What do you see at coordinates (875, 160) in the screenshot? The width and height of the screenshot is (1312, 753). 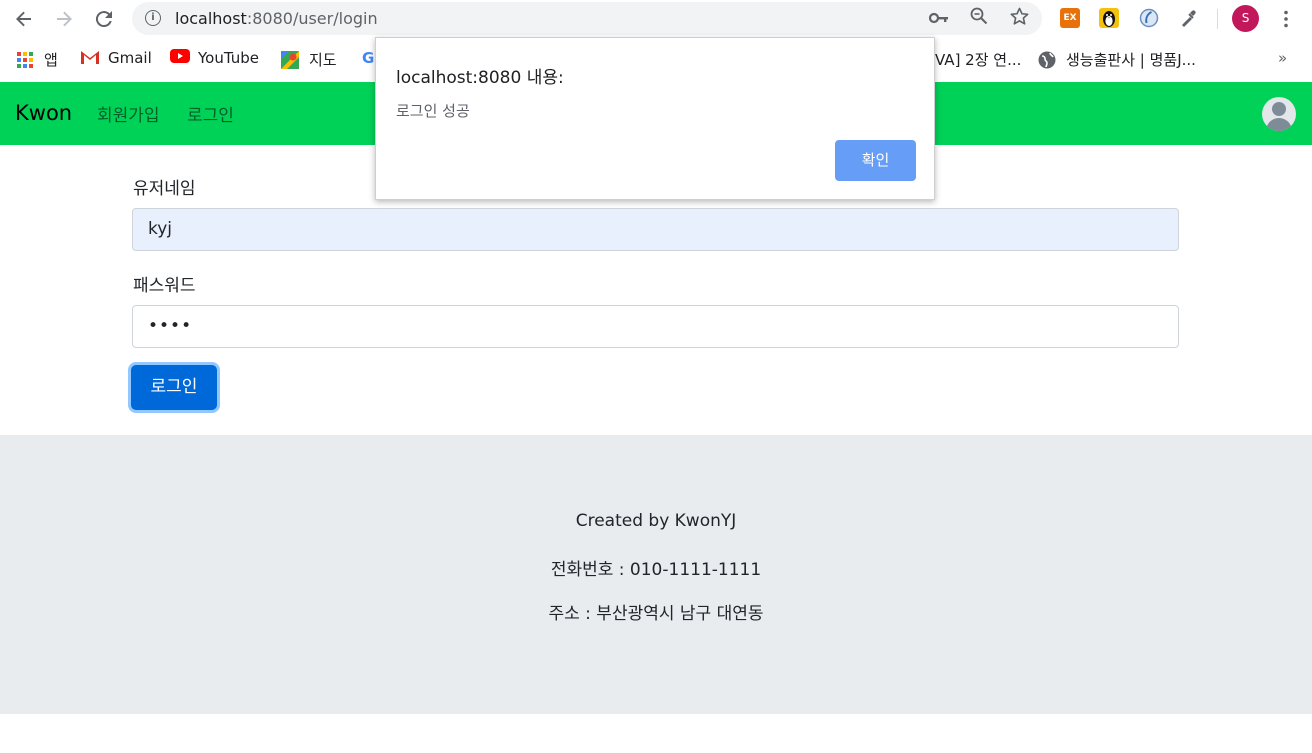 I see `dialog-ok-button: 확인` at bounding box center [875, 160].